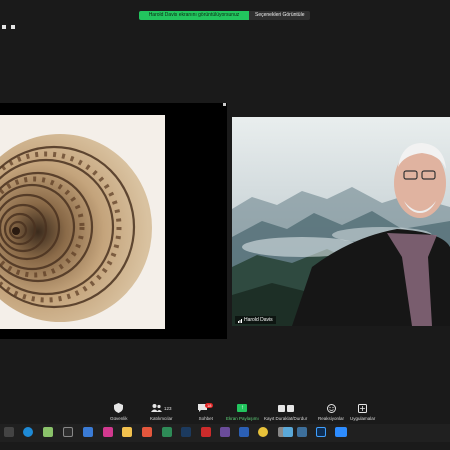 The height and width of the screenshot is (450, 450). I want to click on info-icon, so click(4, 27).